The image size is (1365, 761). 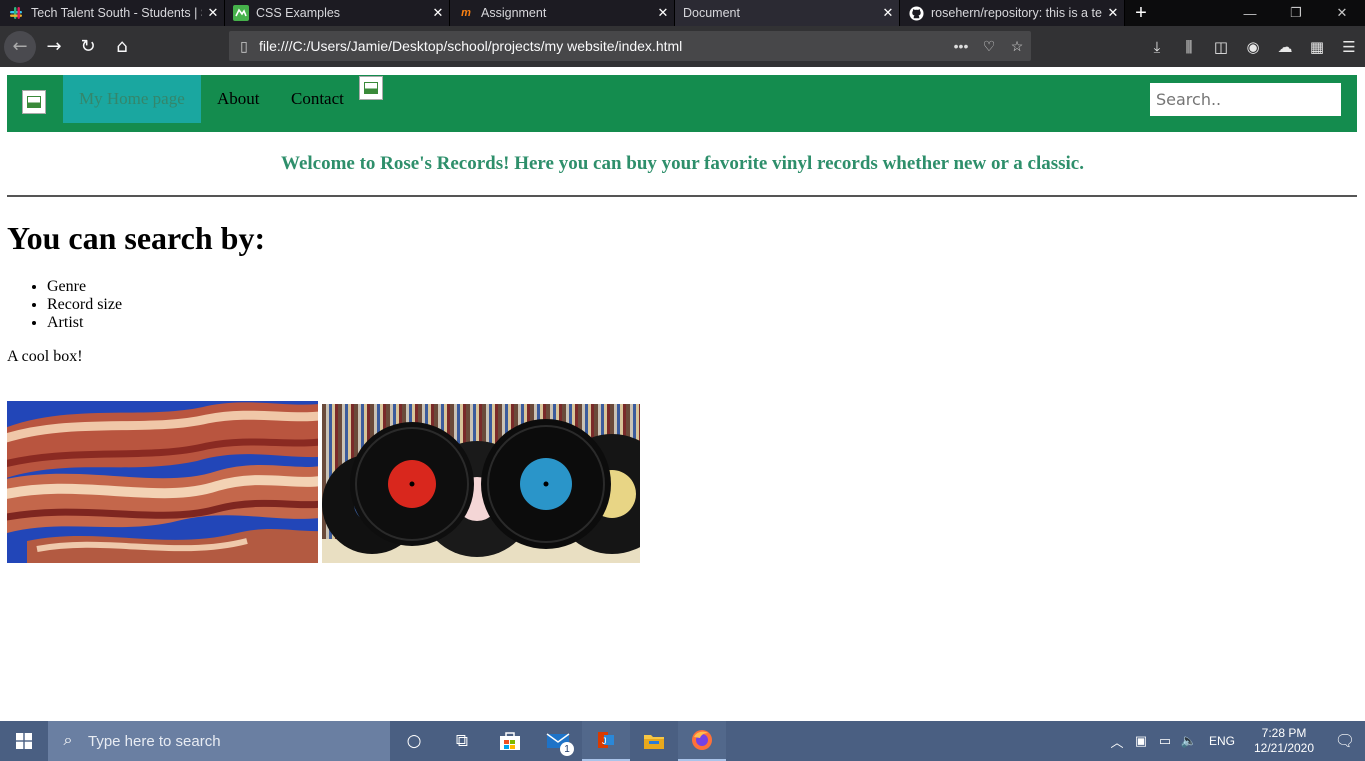 I want to click on tab-title: Document, so click(x=711, y=13).